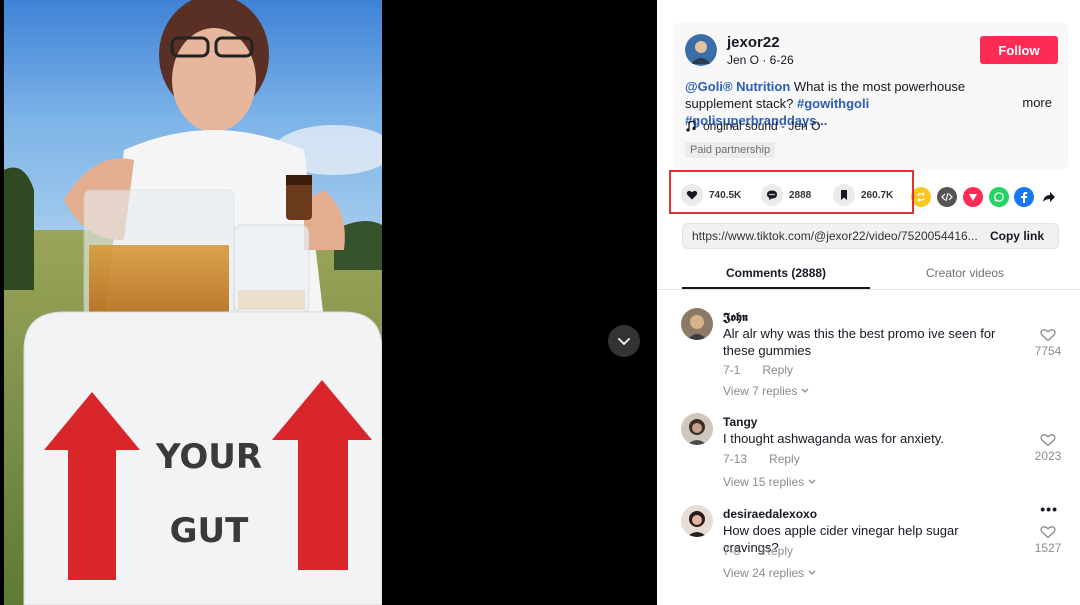  Describe the element at coordinates (735, 317) in the screenshot. I see `commenter-name: 𝕵𝖔𝖍𝖓` at that location.